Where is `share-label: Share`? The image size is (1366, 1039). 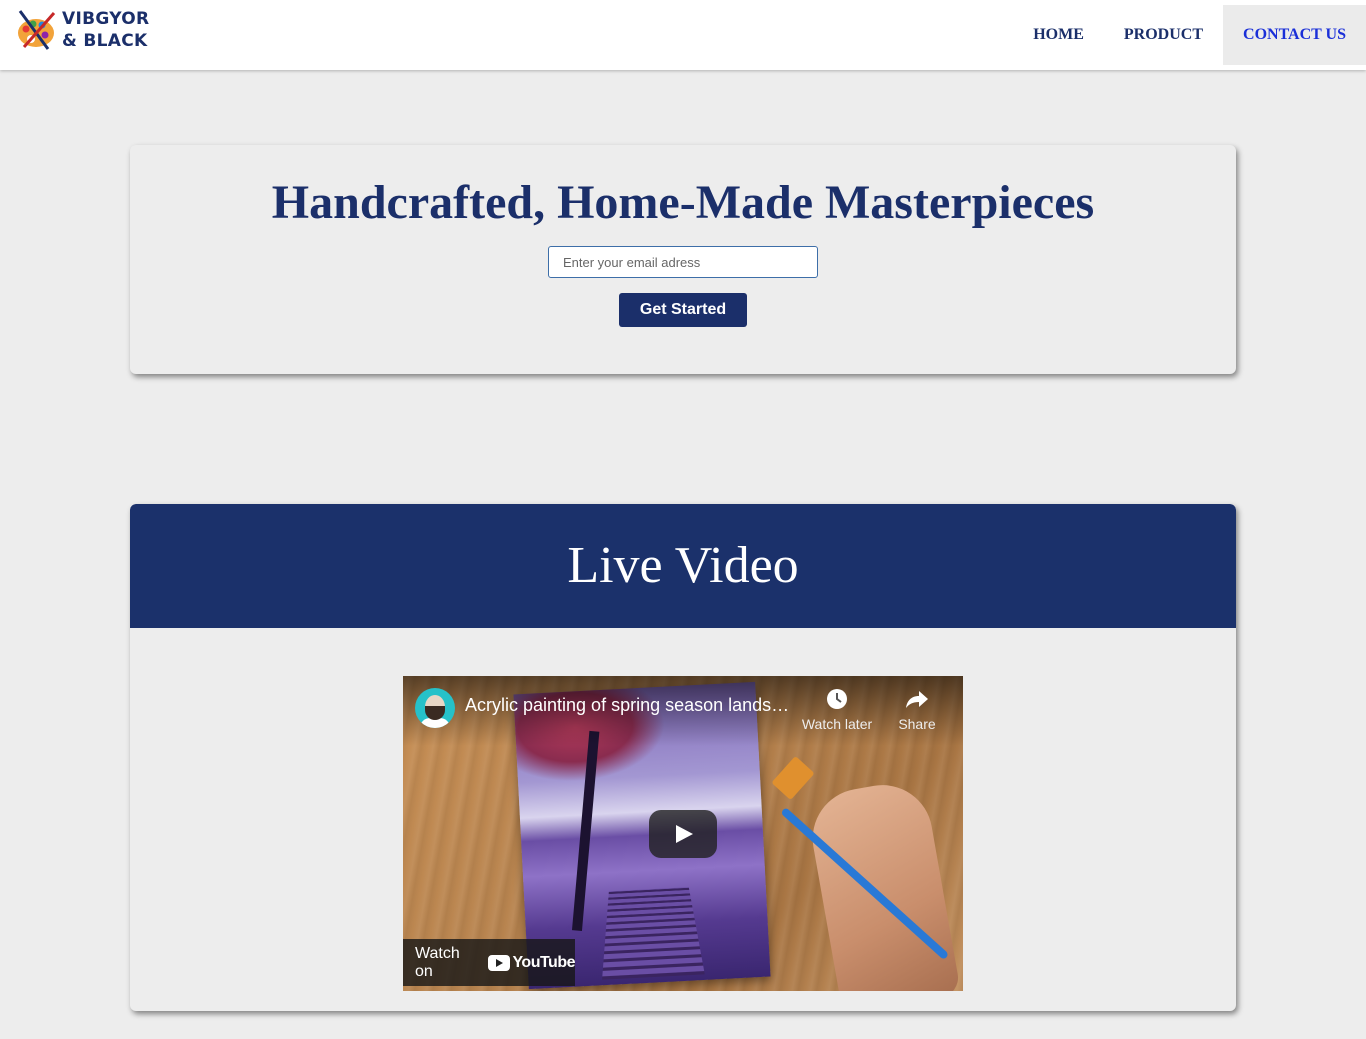 share-label: Share is located at coordinates (917, 724).